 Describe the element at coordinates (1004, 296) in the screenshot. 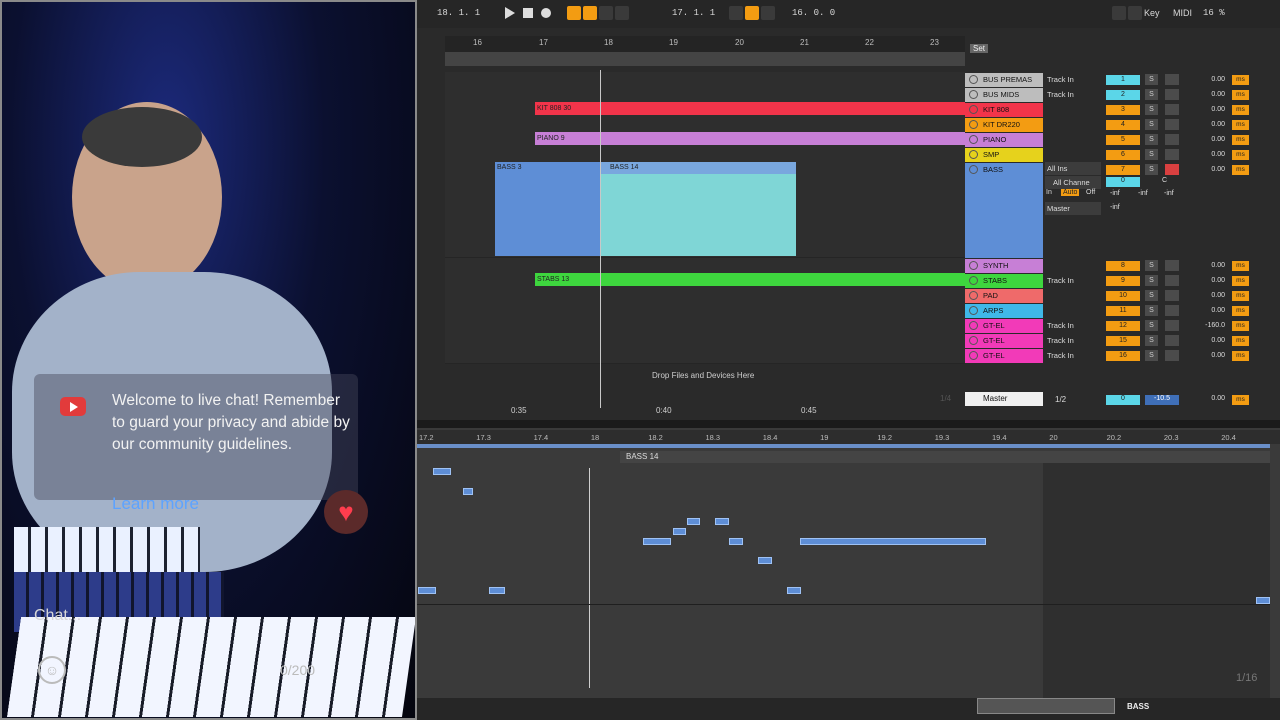

I see `track-header: PAD` at that location.